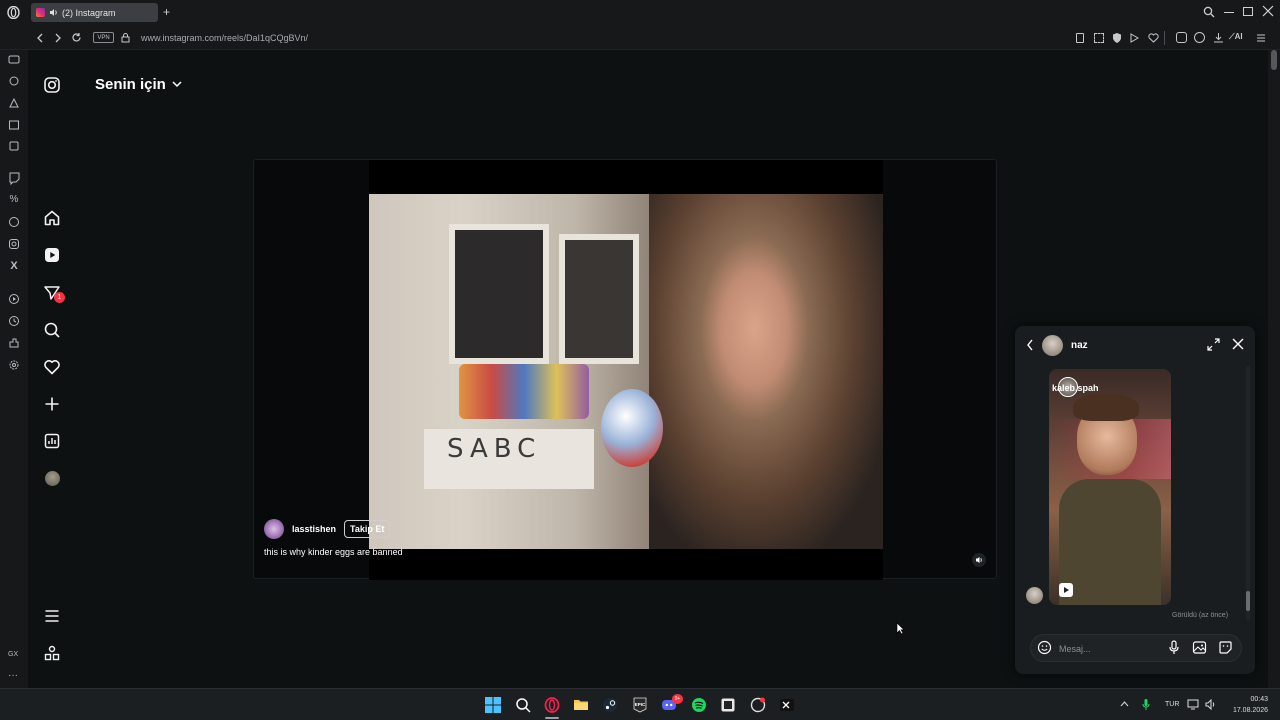  I want to click on follow-button: Takip Et, so click(367, 529).